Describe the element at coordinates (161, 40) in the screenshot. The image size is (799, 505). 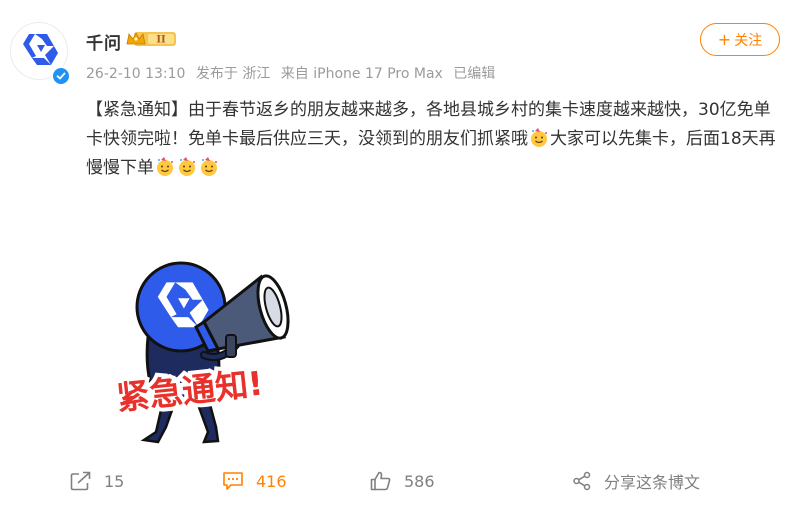
I see `vip-level-text: II` at that location.